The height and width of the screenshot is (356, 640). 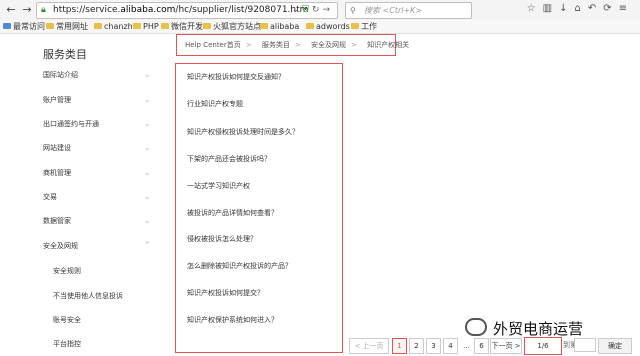 I want to click on breadcrumb-item: 知识产权相关, so click(x=388, y=45).